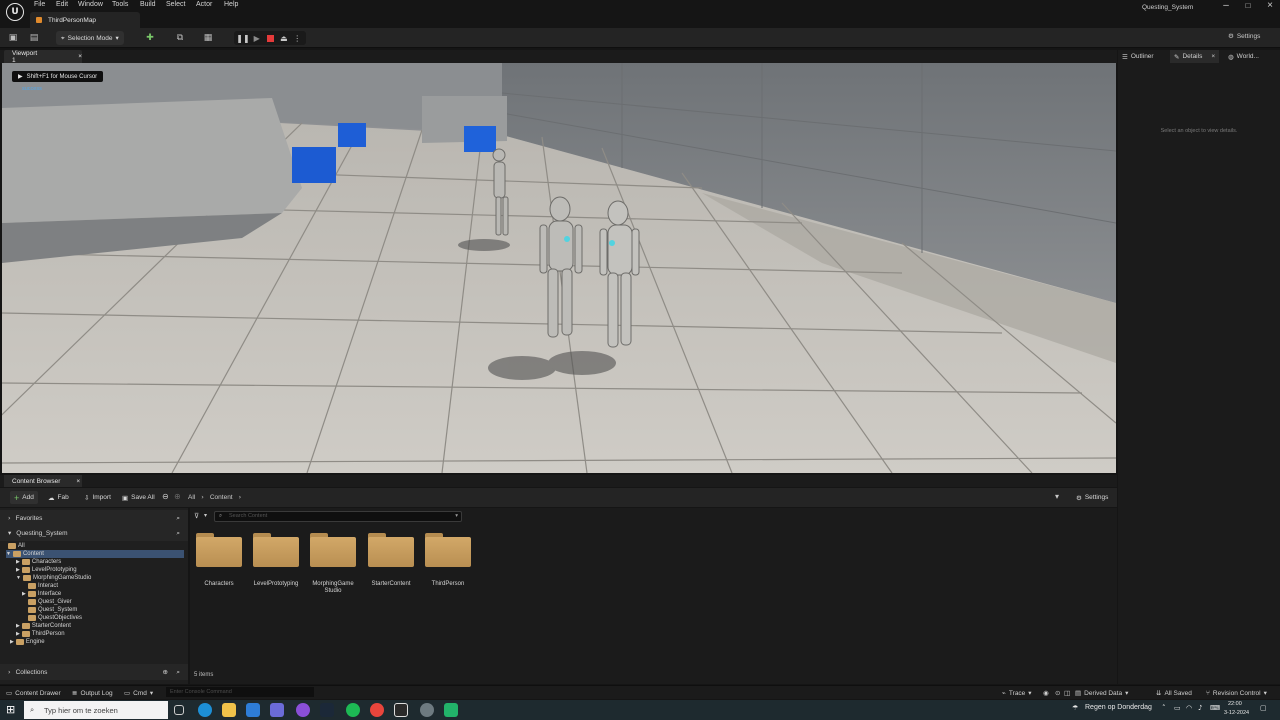 The image size is (1280, 720). Describe the element at coordinates (1101, 693) in the screenshot. I see `derived-data-button: ▤ Derived Data ▾` at that location.